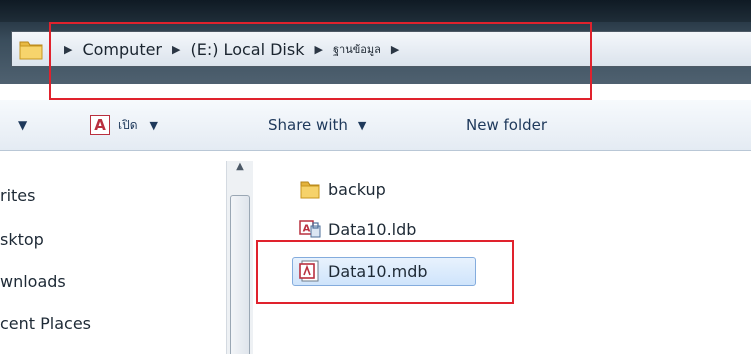  I want to click on share-with-button: Share with ▼, so click(317, 125).